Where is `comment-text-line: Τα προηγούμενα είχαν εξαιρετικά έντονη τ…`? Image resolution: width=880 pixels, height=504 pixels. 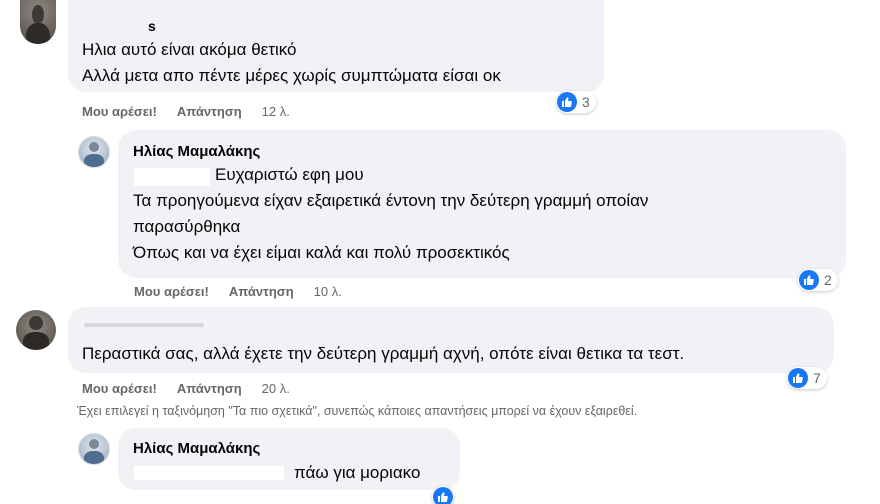
comment-text-line: Τα προηγούμενα είχαν εξαιρετικά έντονη τ… is located at coordinates (391, 200).